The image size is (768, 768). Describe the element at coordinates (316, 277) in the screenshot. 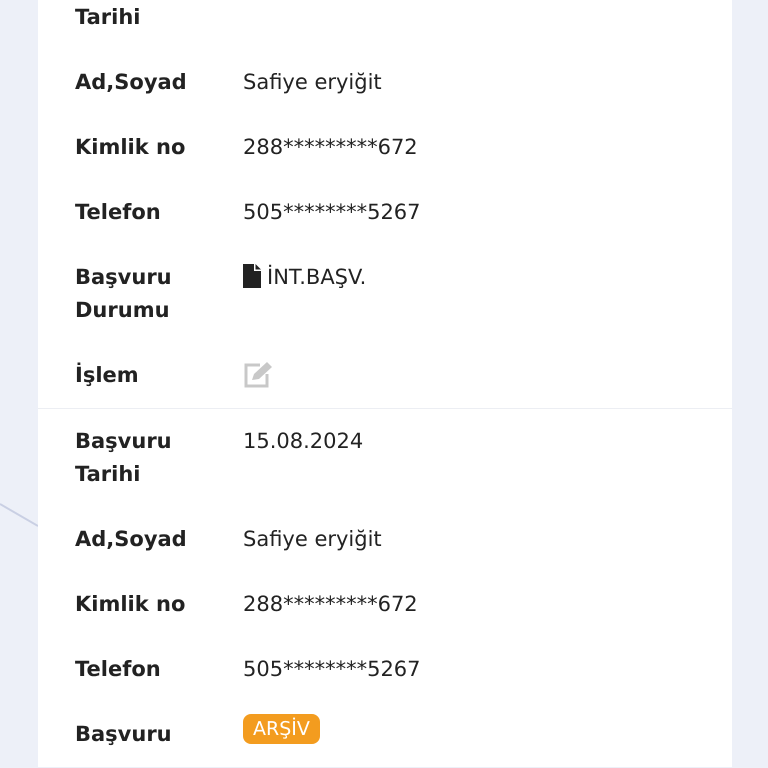

I see `status-text: İNT.BAŞV.` at that location.